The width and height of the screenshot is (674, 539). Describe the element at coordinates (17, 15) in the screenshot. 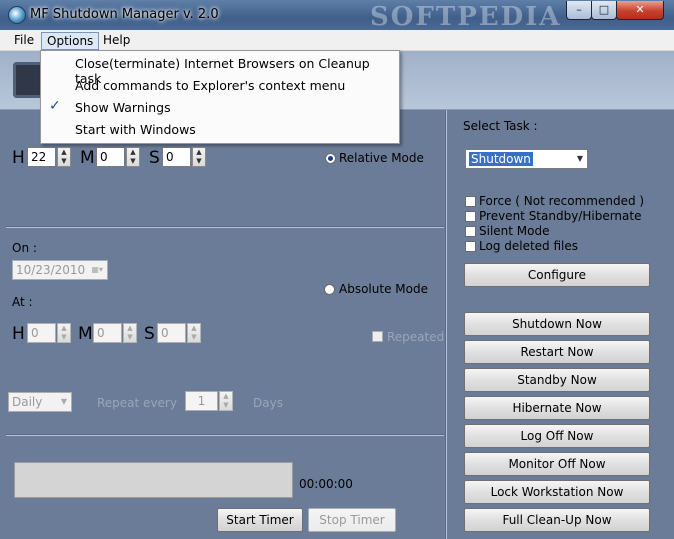

I see `power-icon` at that location.